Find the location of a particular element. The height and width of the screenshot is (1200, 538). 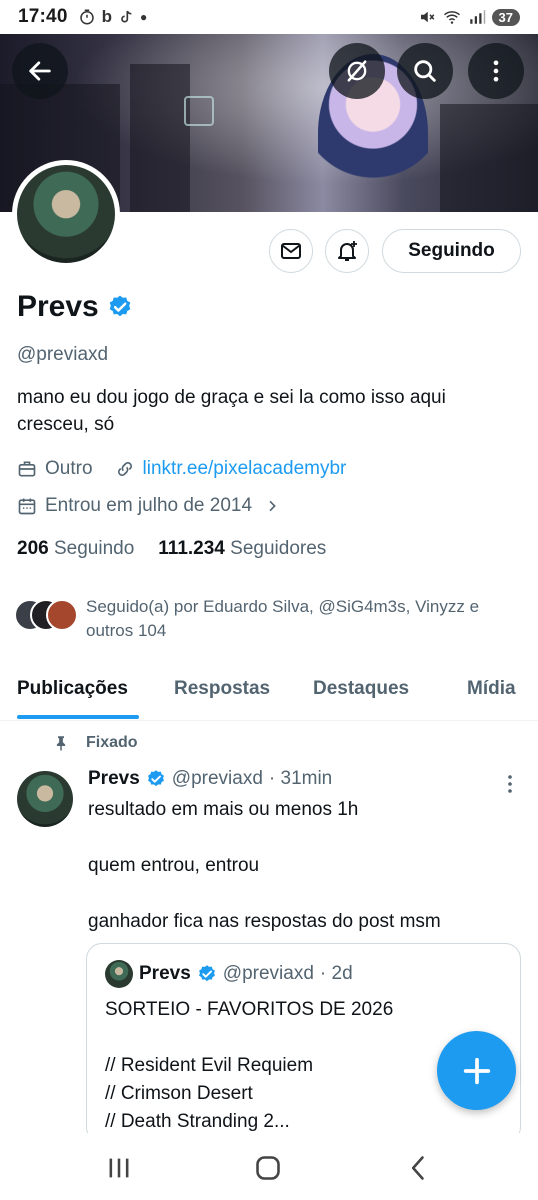

tiktok-icon is located at coordinates (126, 16).